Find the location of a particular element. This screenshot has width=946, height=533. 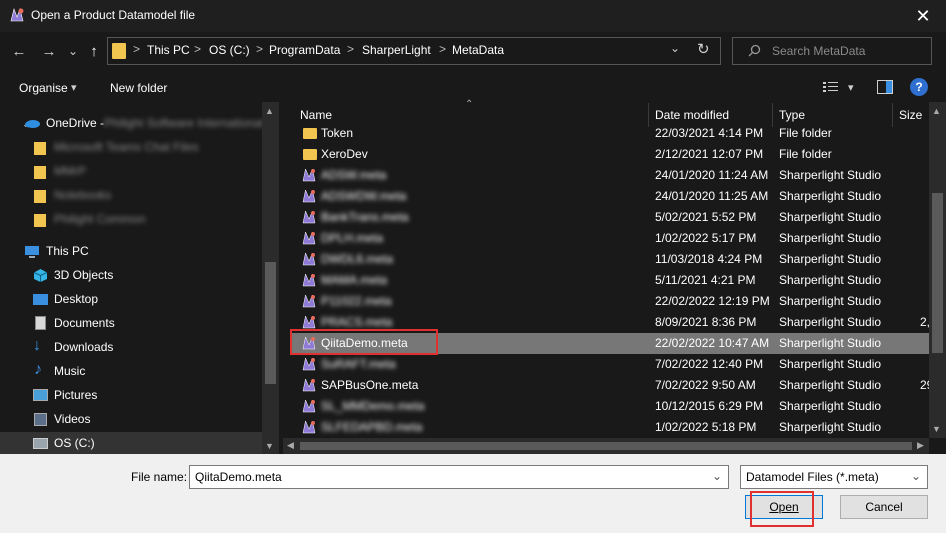

file-date-modified: 5/11/2021 4:21 PM is located at coordinates (705, 280).